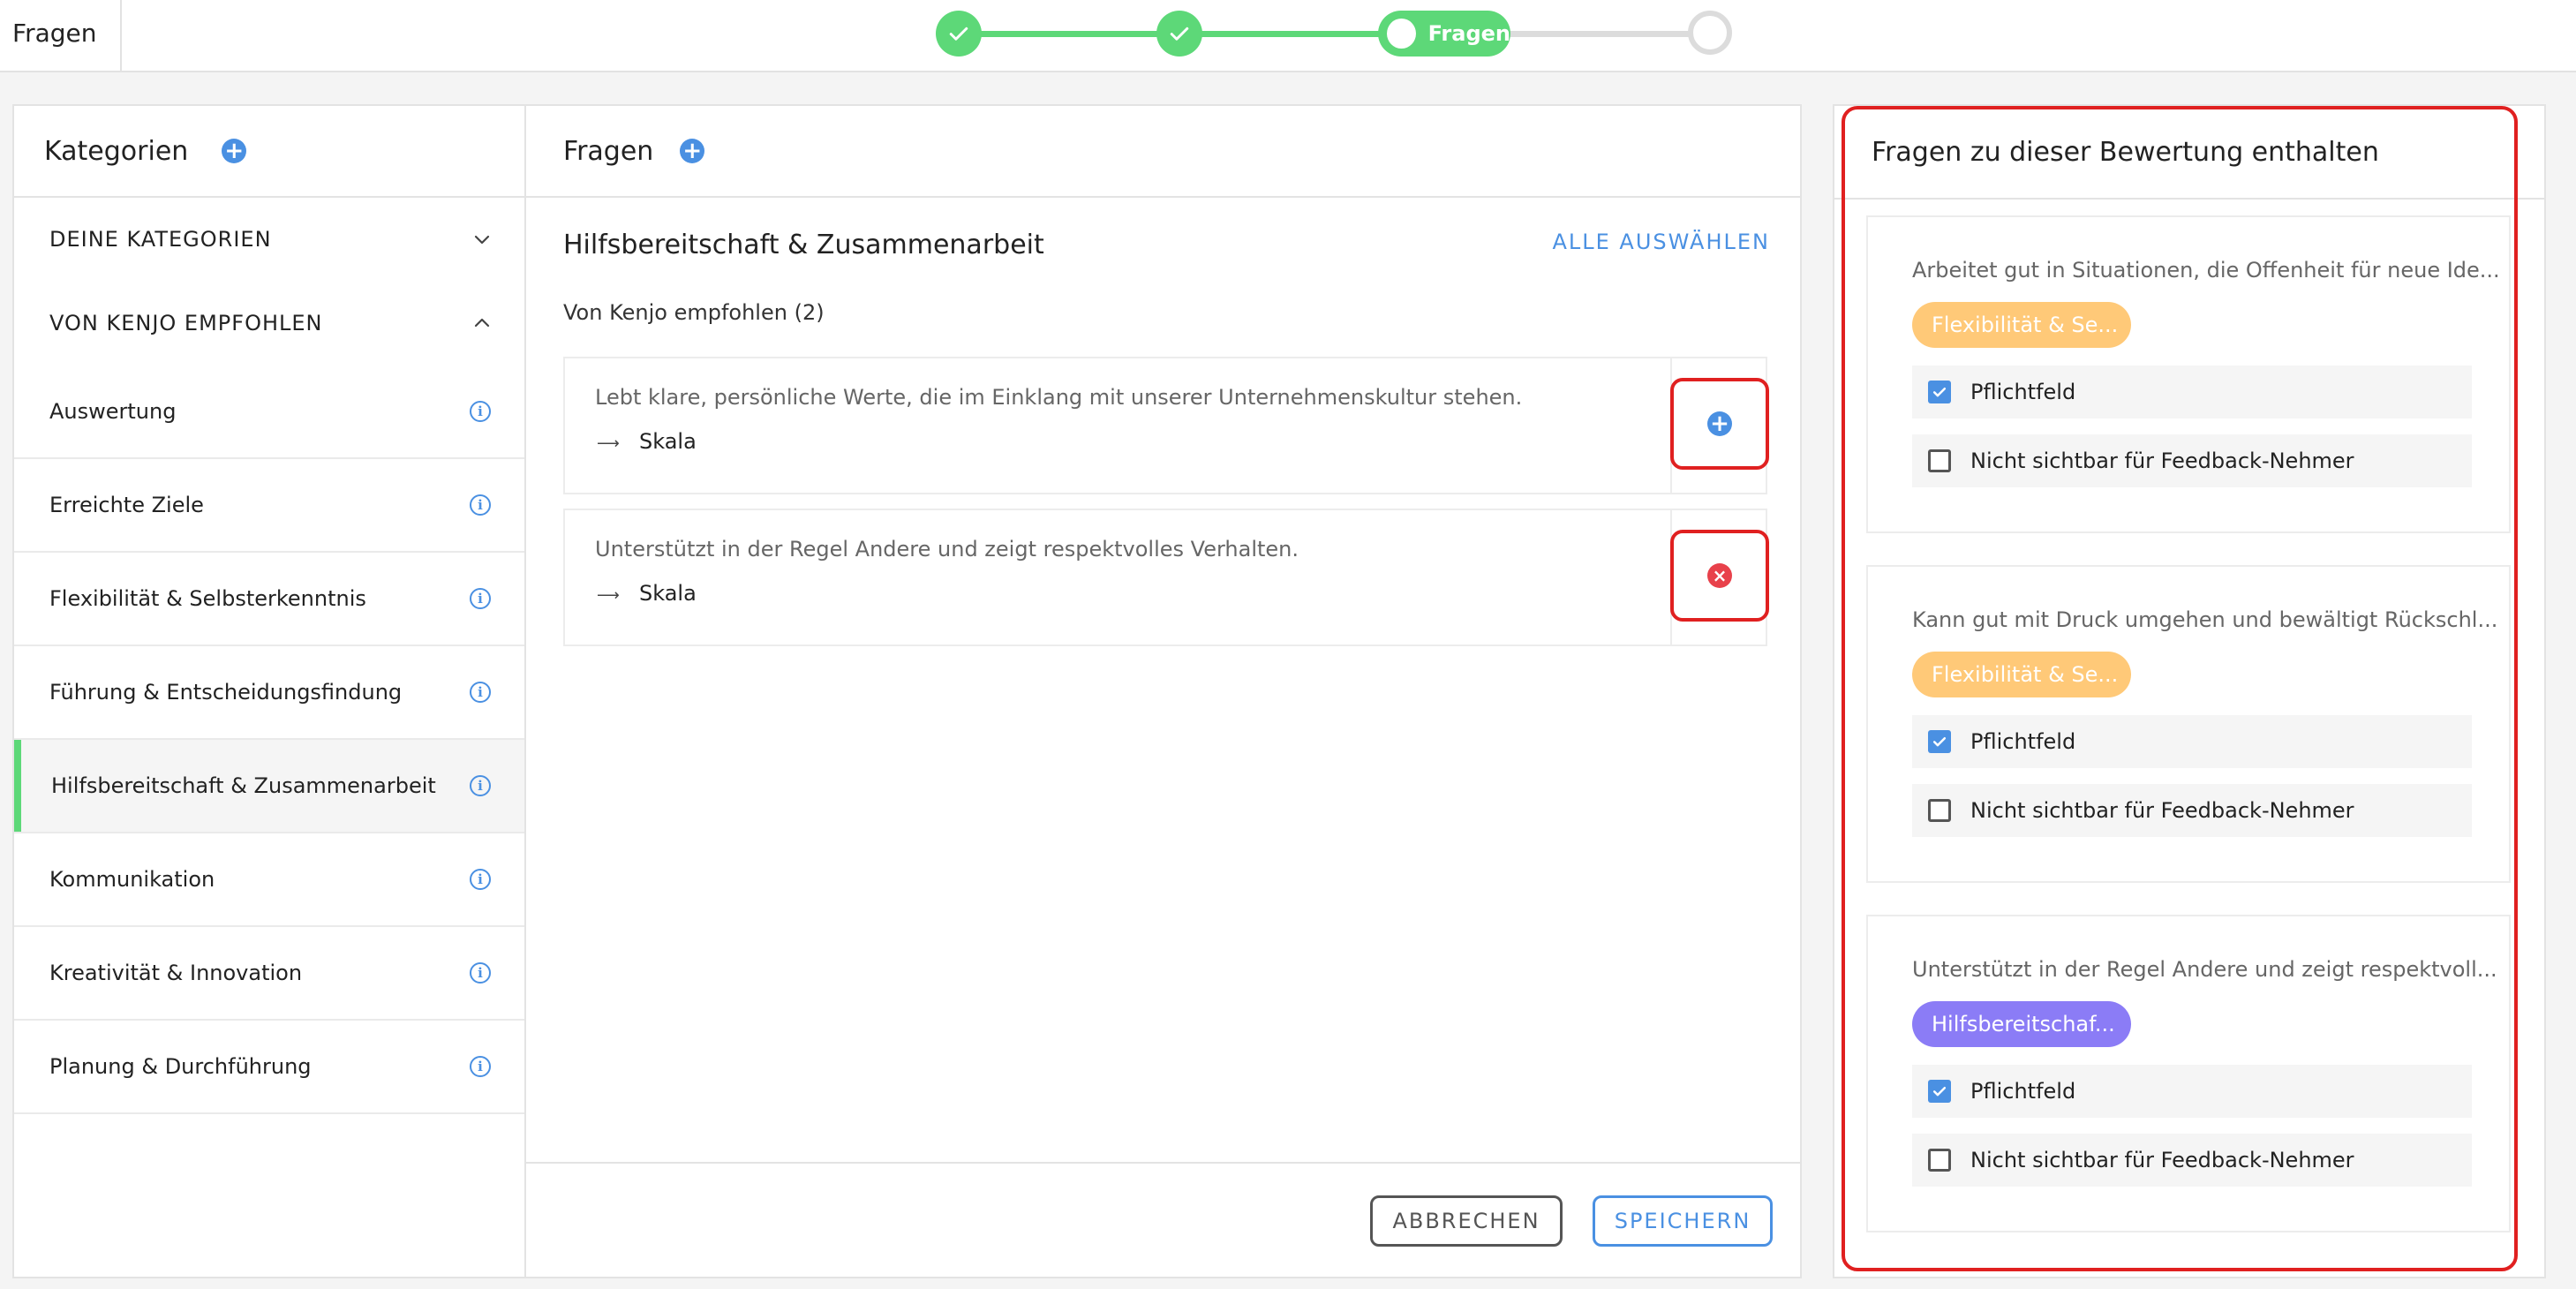 The height and width of the screenshot is (1289, 2576). I want to click on step-4-pending, so click(1710, 33).